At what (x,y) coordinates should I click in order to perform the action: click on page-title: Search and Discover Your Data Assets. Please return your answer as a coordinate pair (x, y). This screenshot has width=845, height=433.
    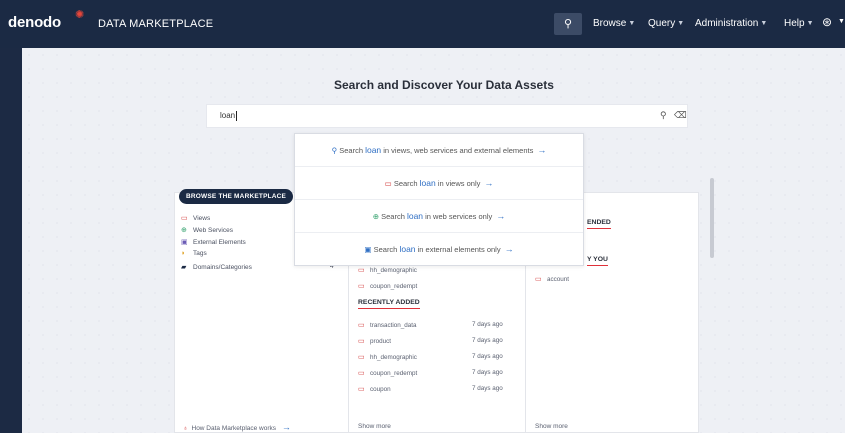
    Looking at the image, I should click on (444, 85).